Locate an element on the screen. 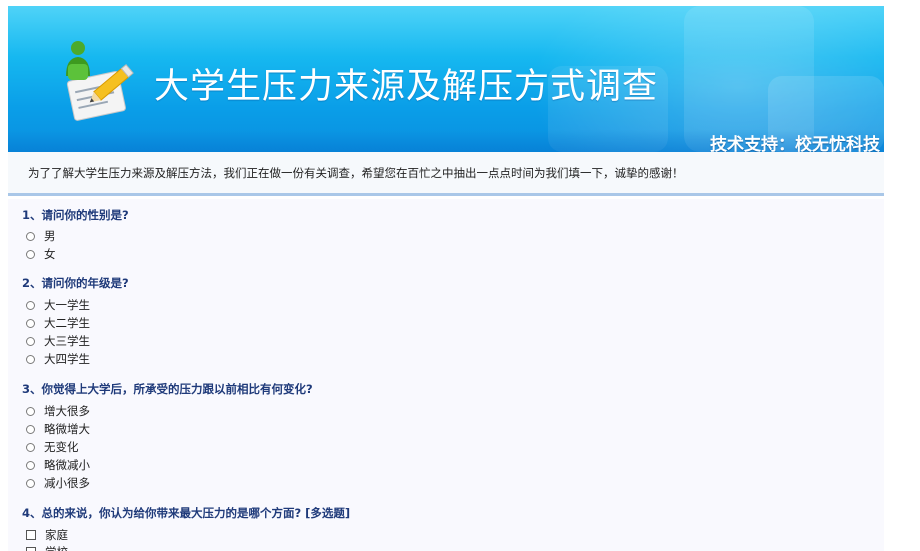  radio-option: 略微减小 is located at coordinates (58, 465).